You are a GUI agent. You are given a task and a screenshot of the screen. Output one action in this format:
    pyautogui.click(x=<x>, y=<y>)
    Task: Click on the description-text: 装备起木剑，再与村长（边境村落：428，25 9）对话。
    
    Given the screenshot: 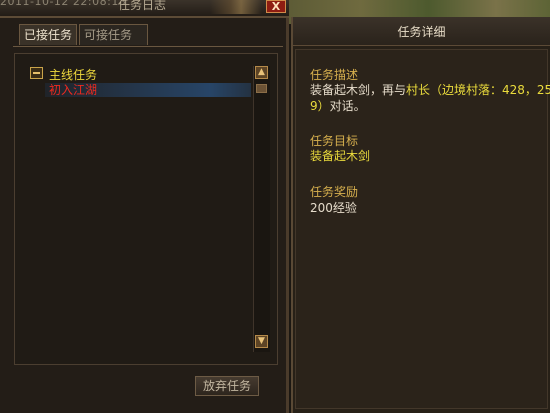 What is the action you would take?
    pyautogui.click(x=430, y=98)
    